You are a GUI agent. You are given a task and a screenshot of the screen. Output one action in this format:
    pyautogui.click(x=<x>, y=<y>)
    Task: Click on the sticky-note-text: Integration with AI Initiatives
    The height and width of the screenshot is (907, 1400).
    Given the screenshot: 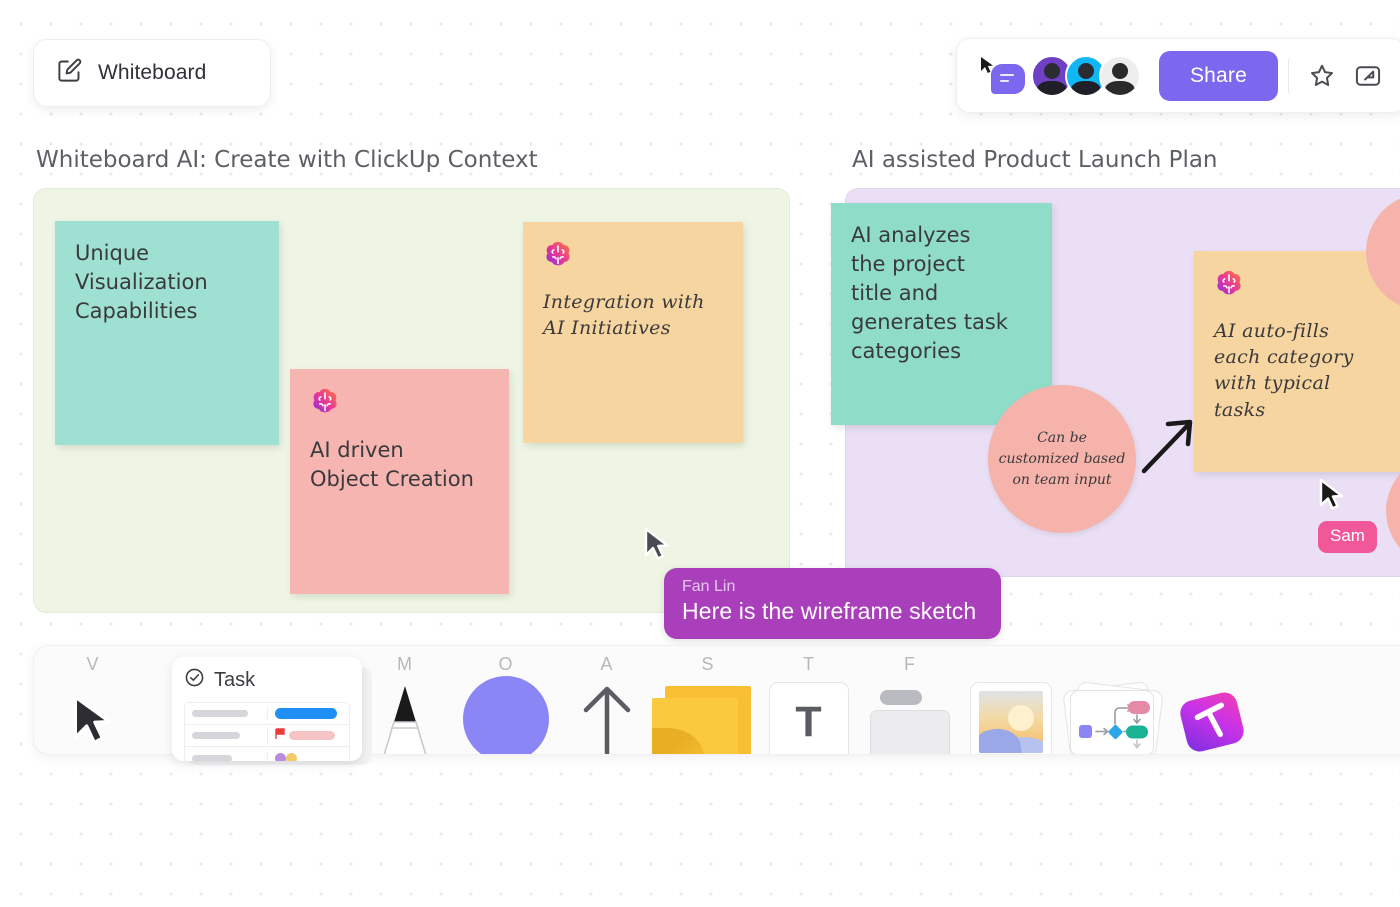 What is the action you would take?
    pyautogui.click(x=624, y=315)
    